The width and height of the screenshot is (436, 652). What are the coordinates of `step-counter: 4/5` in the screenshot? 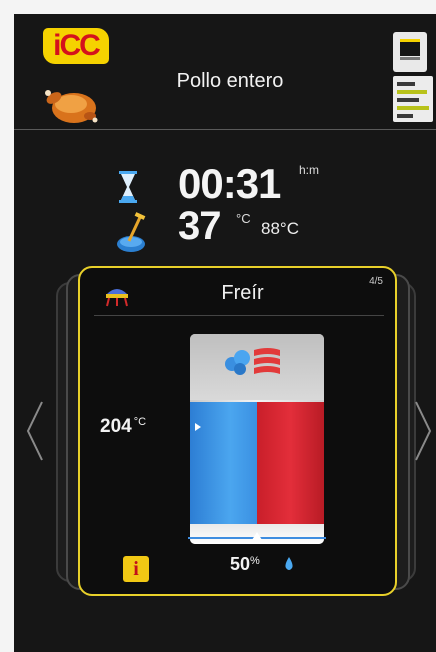 It's located at (376, 281).